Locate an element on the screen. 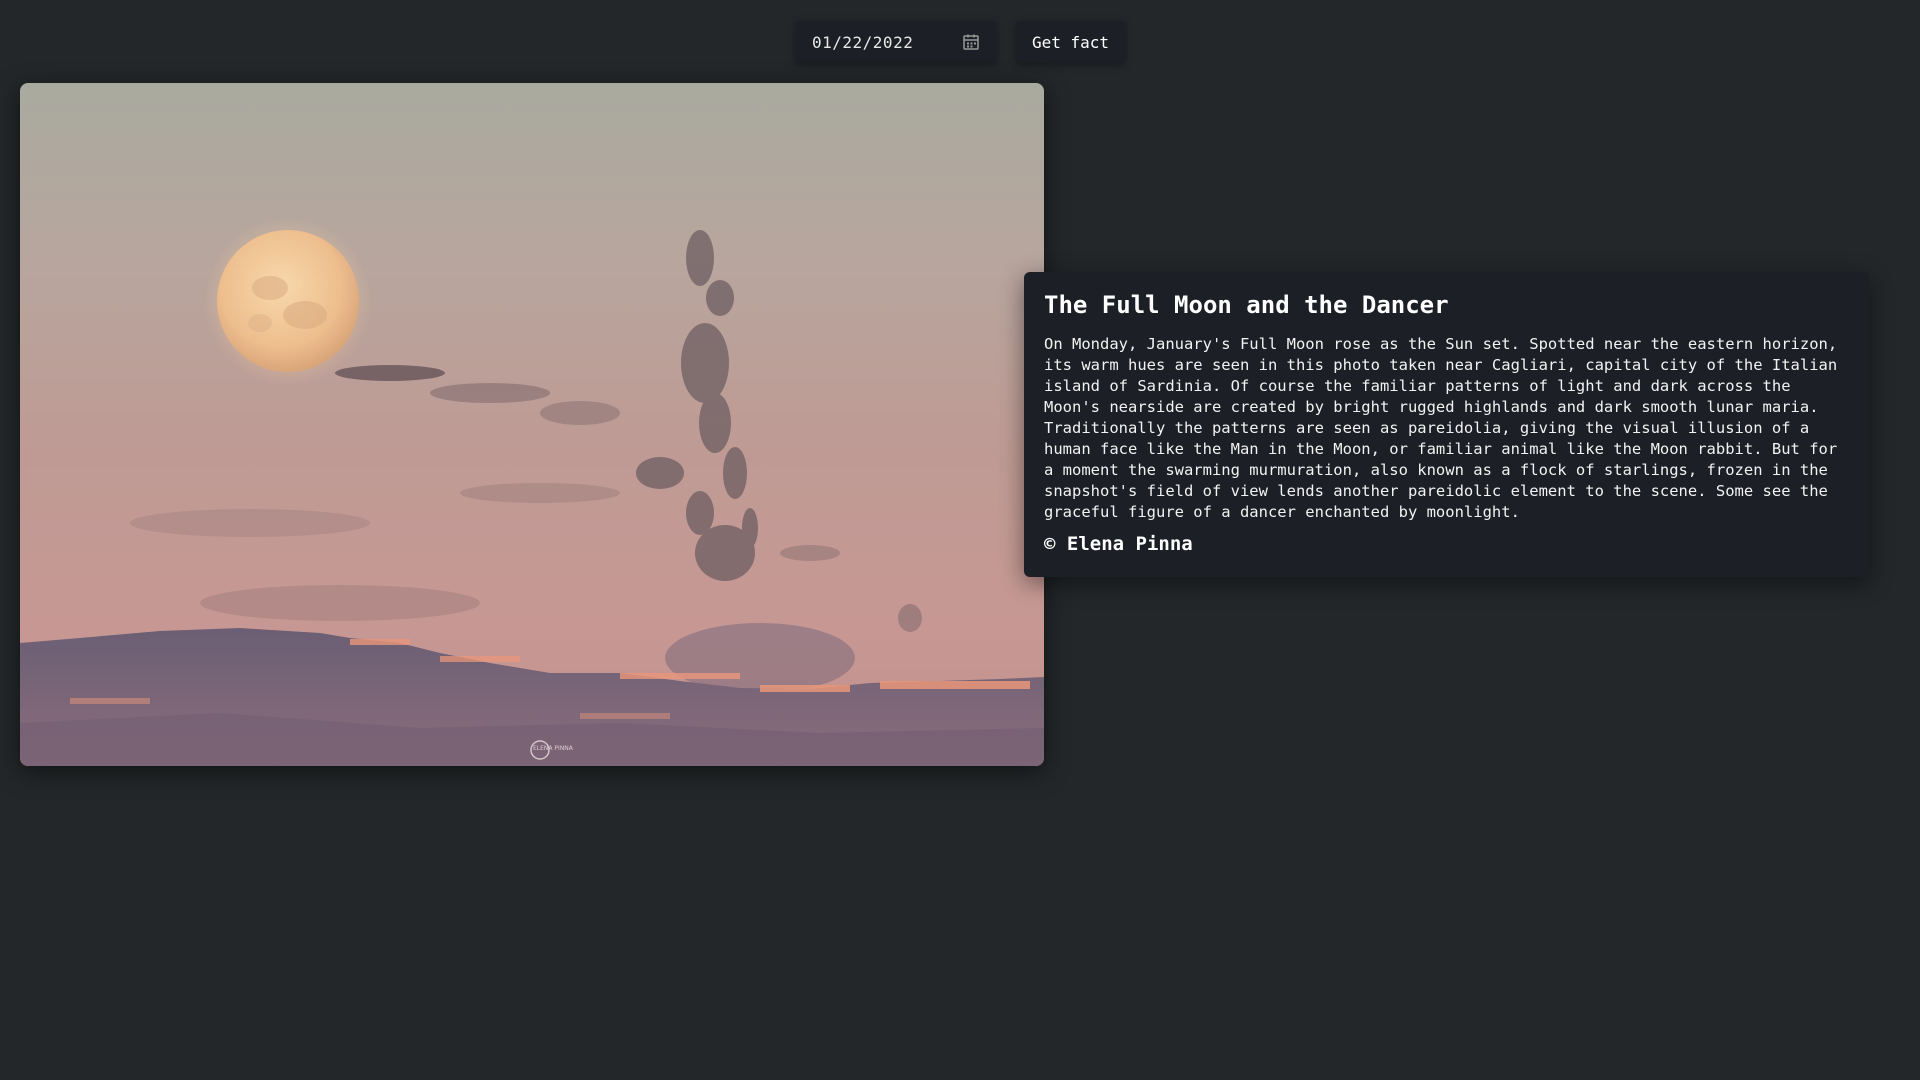 The width and height of the screenshot is (1920, 1080). date-input: 01/22/2022 is located at coordinates (896, 42).